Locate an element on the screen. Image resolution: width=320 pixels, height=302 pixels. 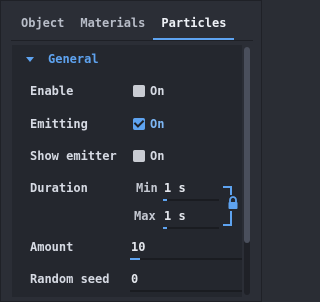
section-header-general: General is located at coordinates (127, 59).